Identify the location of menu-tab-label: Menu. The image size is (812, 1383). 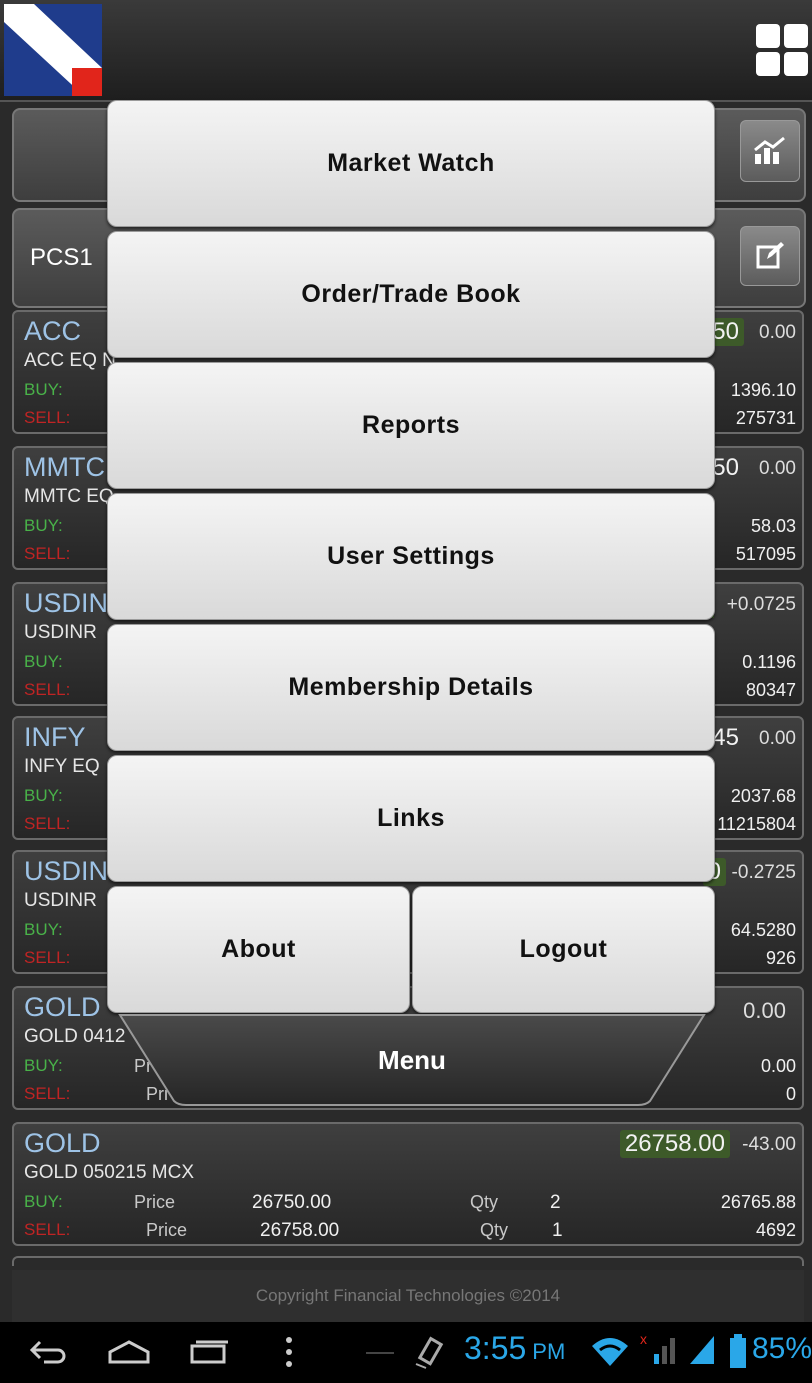
(412, 1059).